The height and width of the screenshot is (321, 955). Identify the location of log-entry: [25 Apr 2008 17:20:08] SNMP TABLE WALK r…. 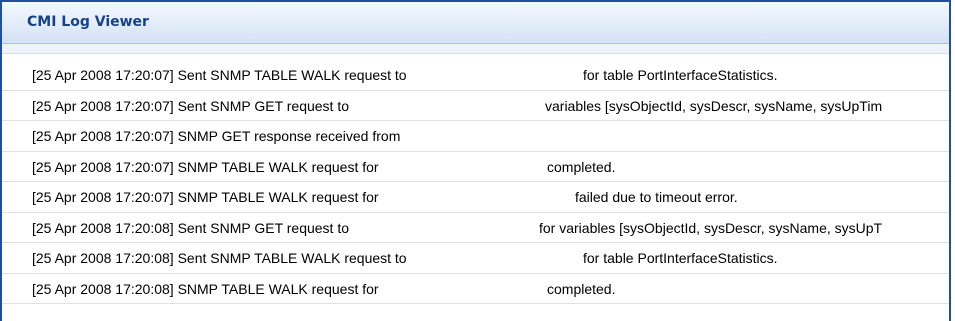
(475, 289).